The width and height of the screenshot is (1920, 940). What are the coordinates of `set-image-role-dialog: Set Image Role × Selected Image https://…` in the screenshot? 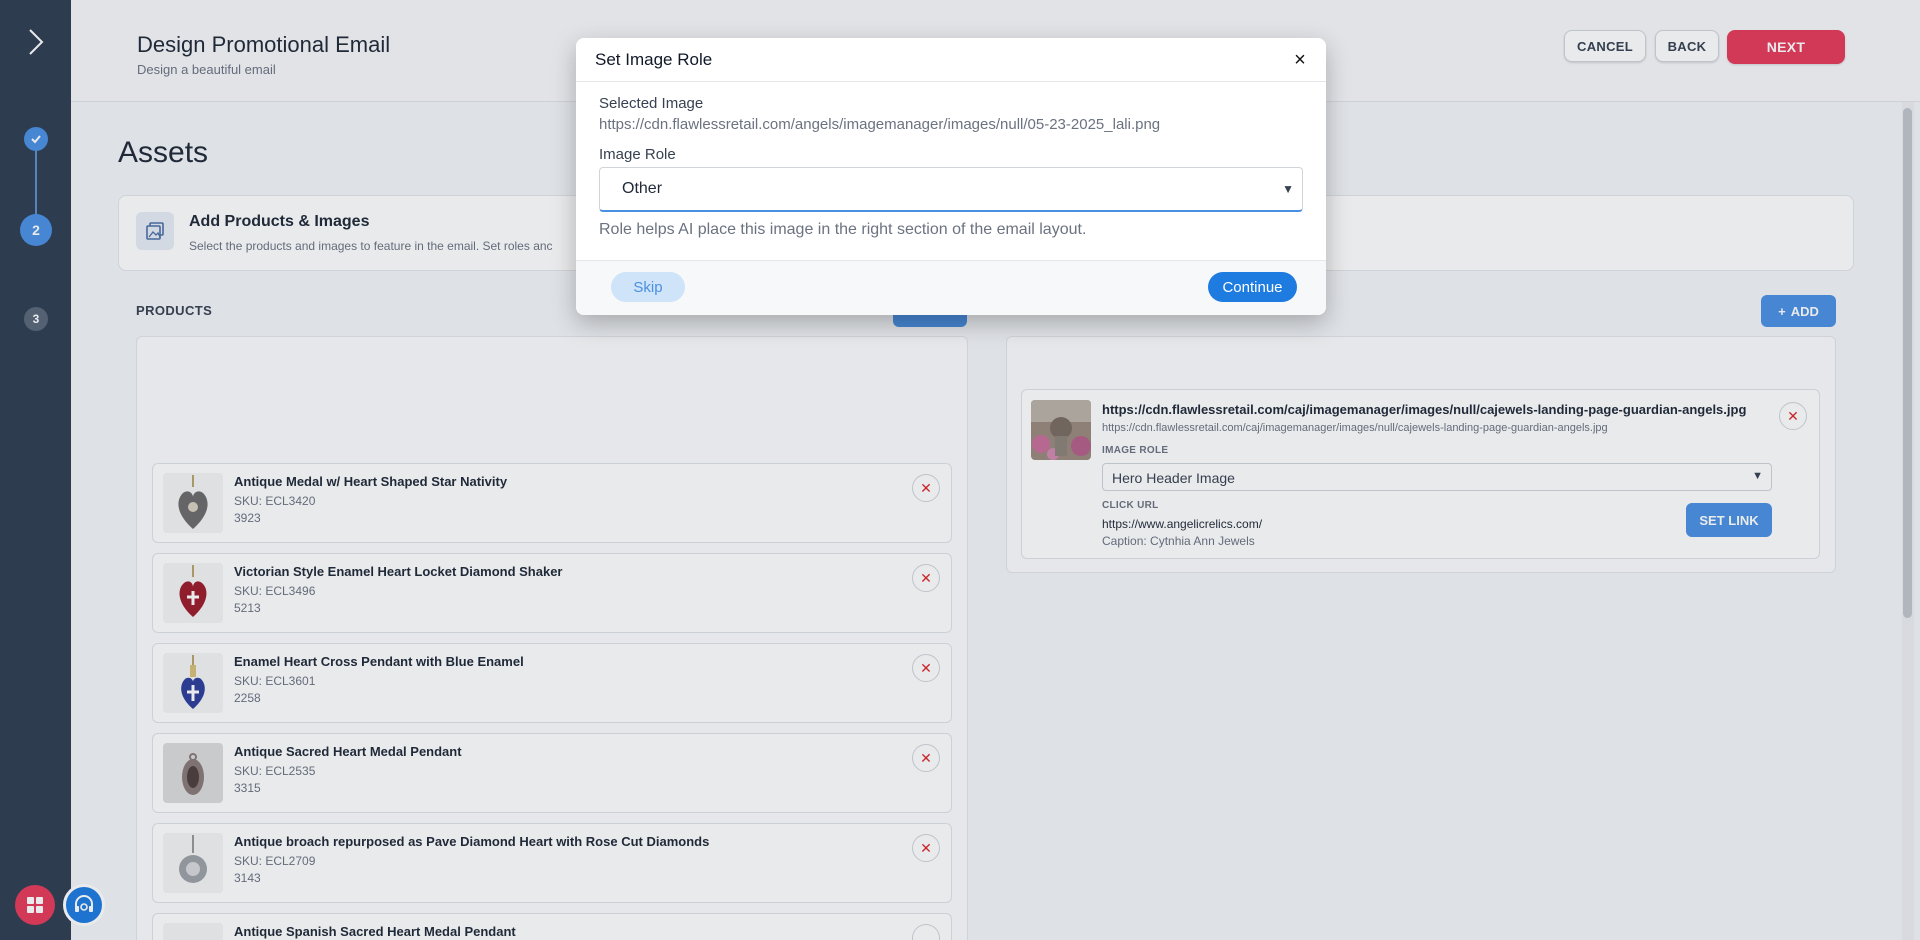 It's located at (951, 176).